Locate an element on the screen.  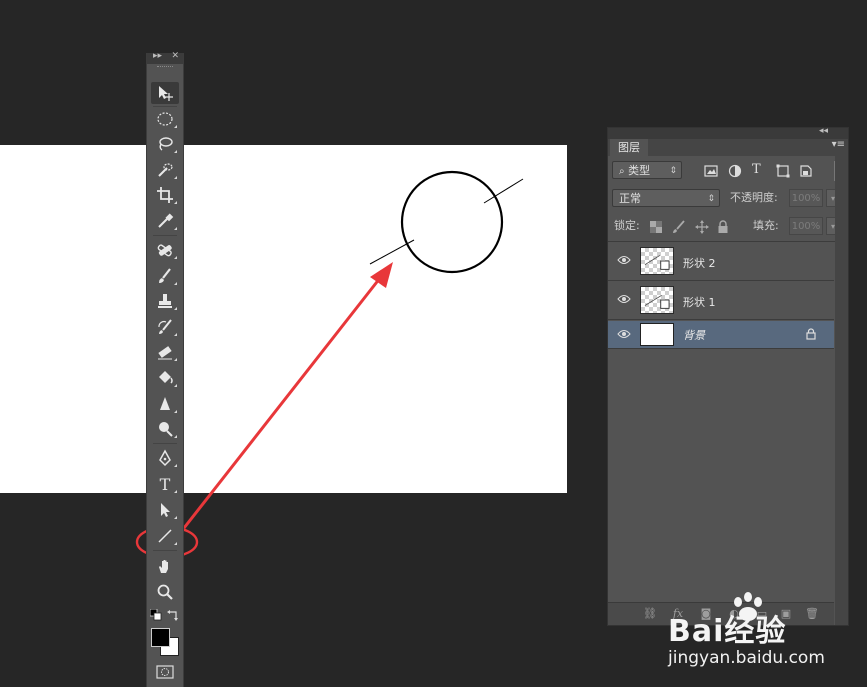
fill-input: 100% is located at coordinates (806, 226).